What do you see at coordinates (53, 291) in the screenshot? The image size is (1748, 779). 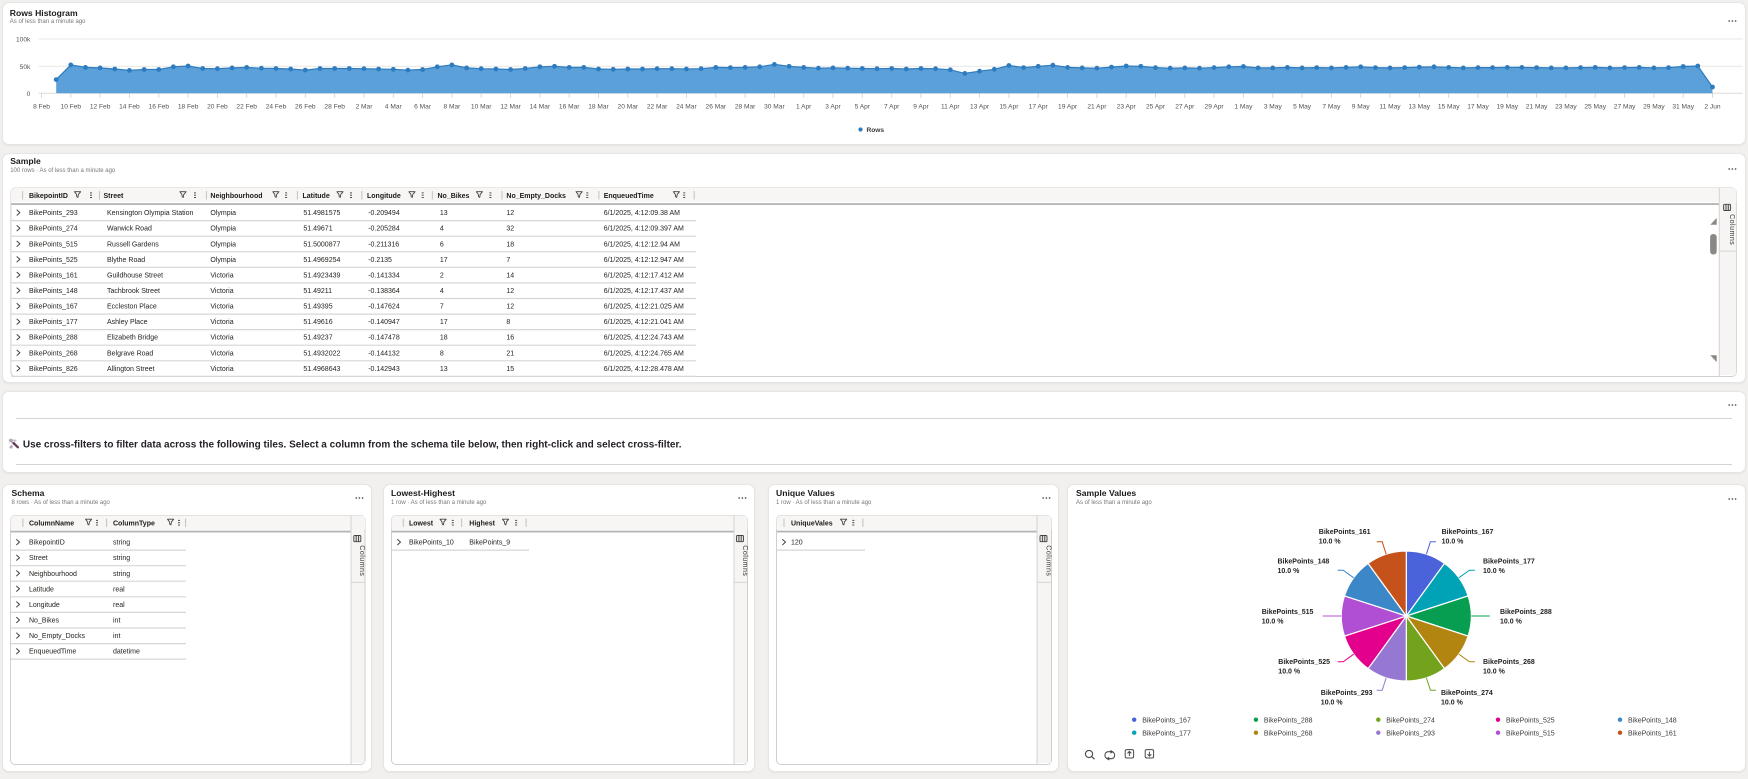 I see `svg-text: BikePoints_148` at bounding box center [53, 291].